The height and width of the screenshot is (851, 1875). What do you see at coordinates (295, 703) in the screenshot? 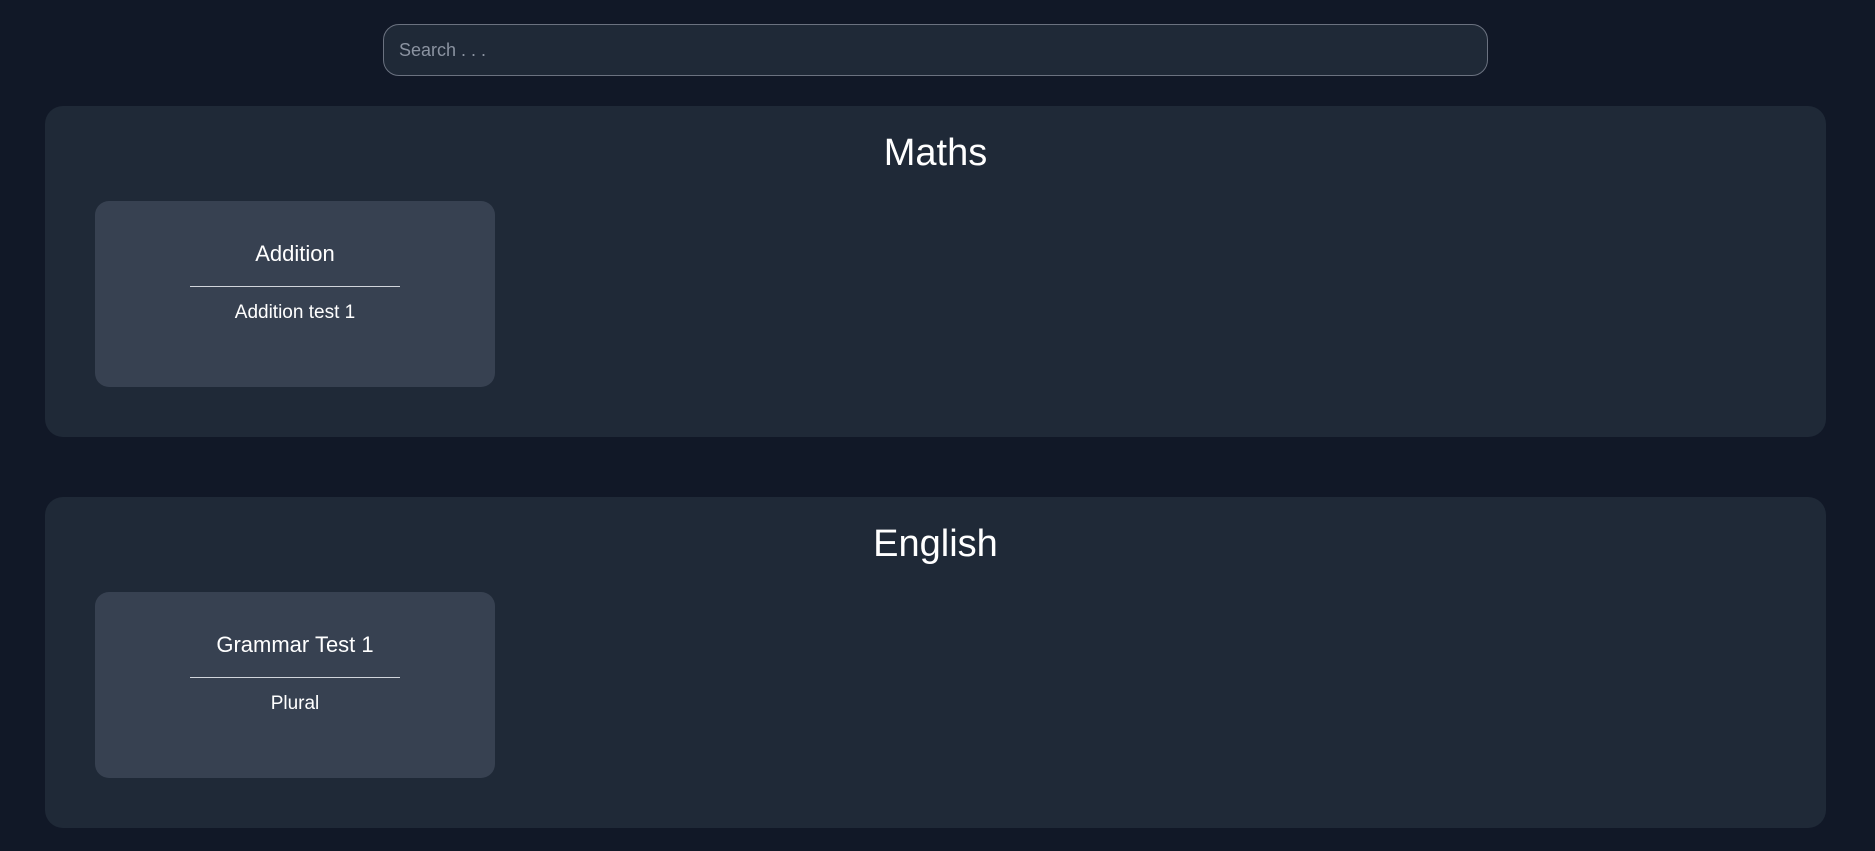
I see `card-subtitle: Plural` at bounding box center [295, 703].